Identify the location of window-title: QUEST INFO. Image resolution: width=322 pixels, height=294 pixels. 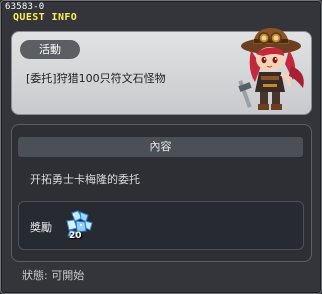
(45, 17).